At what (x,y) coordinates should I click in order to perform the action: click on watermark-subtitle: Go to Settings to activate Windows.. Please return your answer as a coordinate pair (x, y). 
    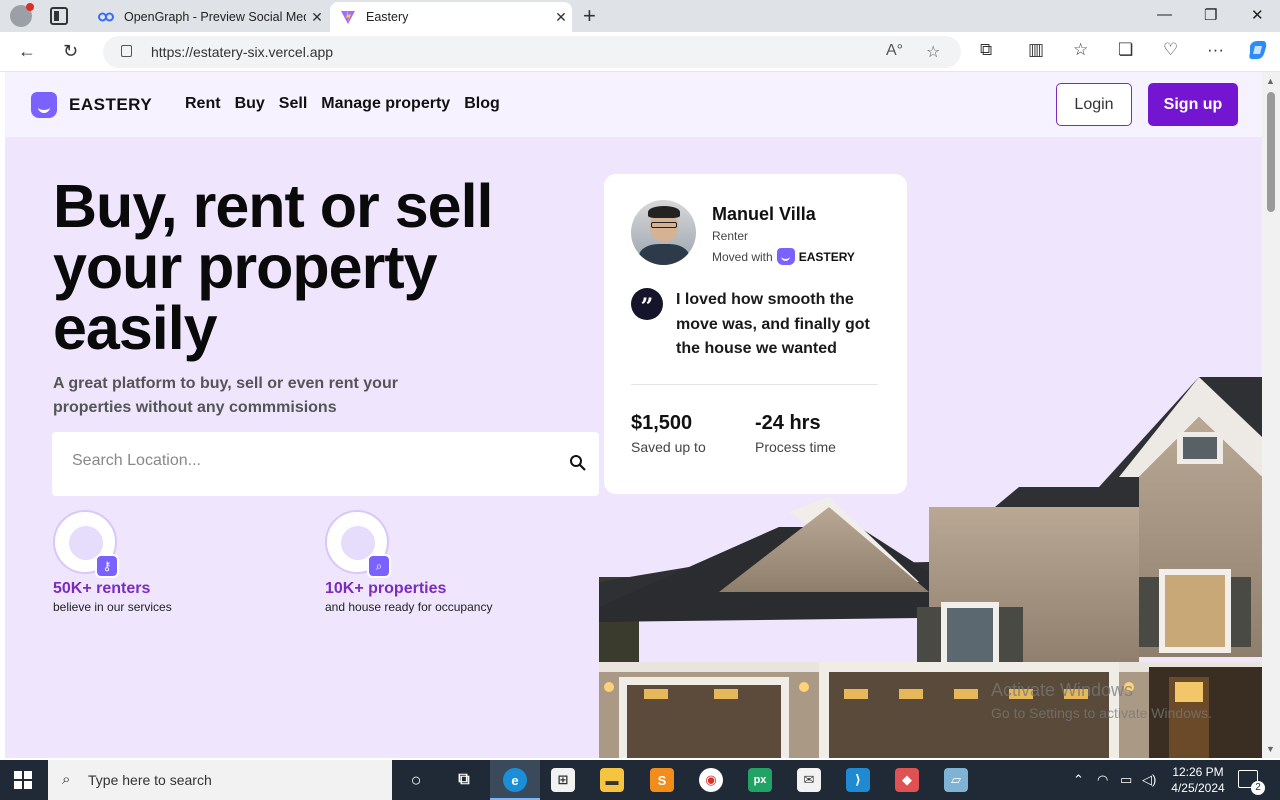
    Looking at the image, I should click on (1101, 713).